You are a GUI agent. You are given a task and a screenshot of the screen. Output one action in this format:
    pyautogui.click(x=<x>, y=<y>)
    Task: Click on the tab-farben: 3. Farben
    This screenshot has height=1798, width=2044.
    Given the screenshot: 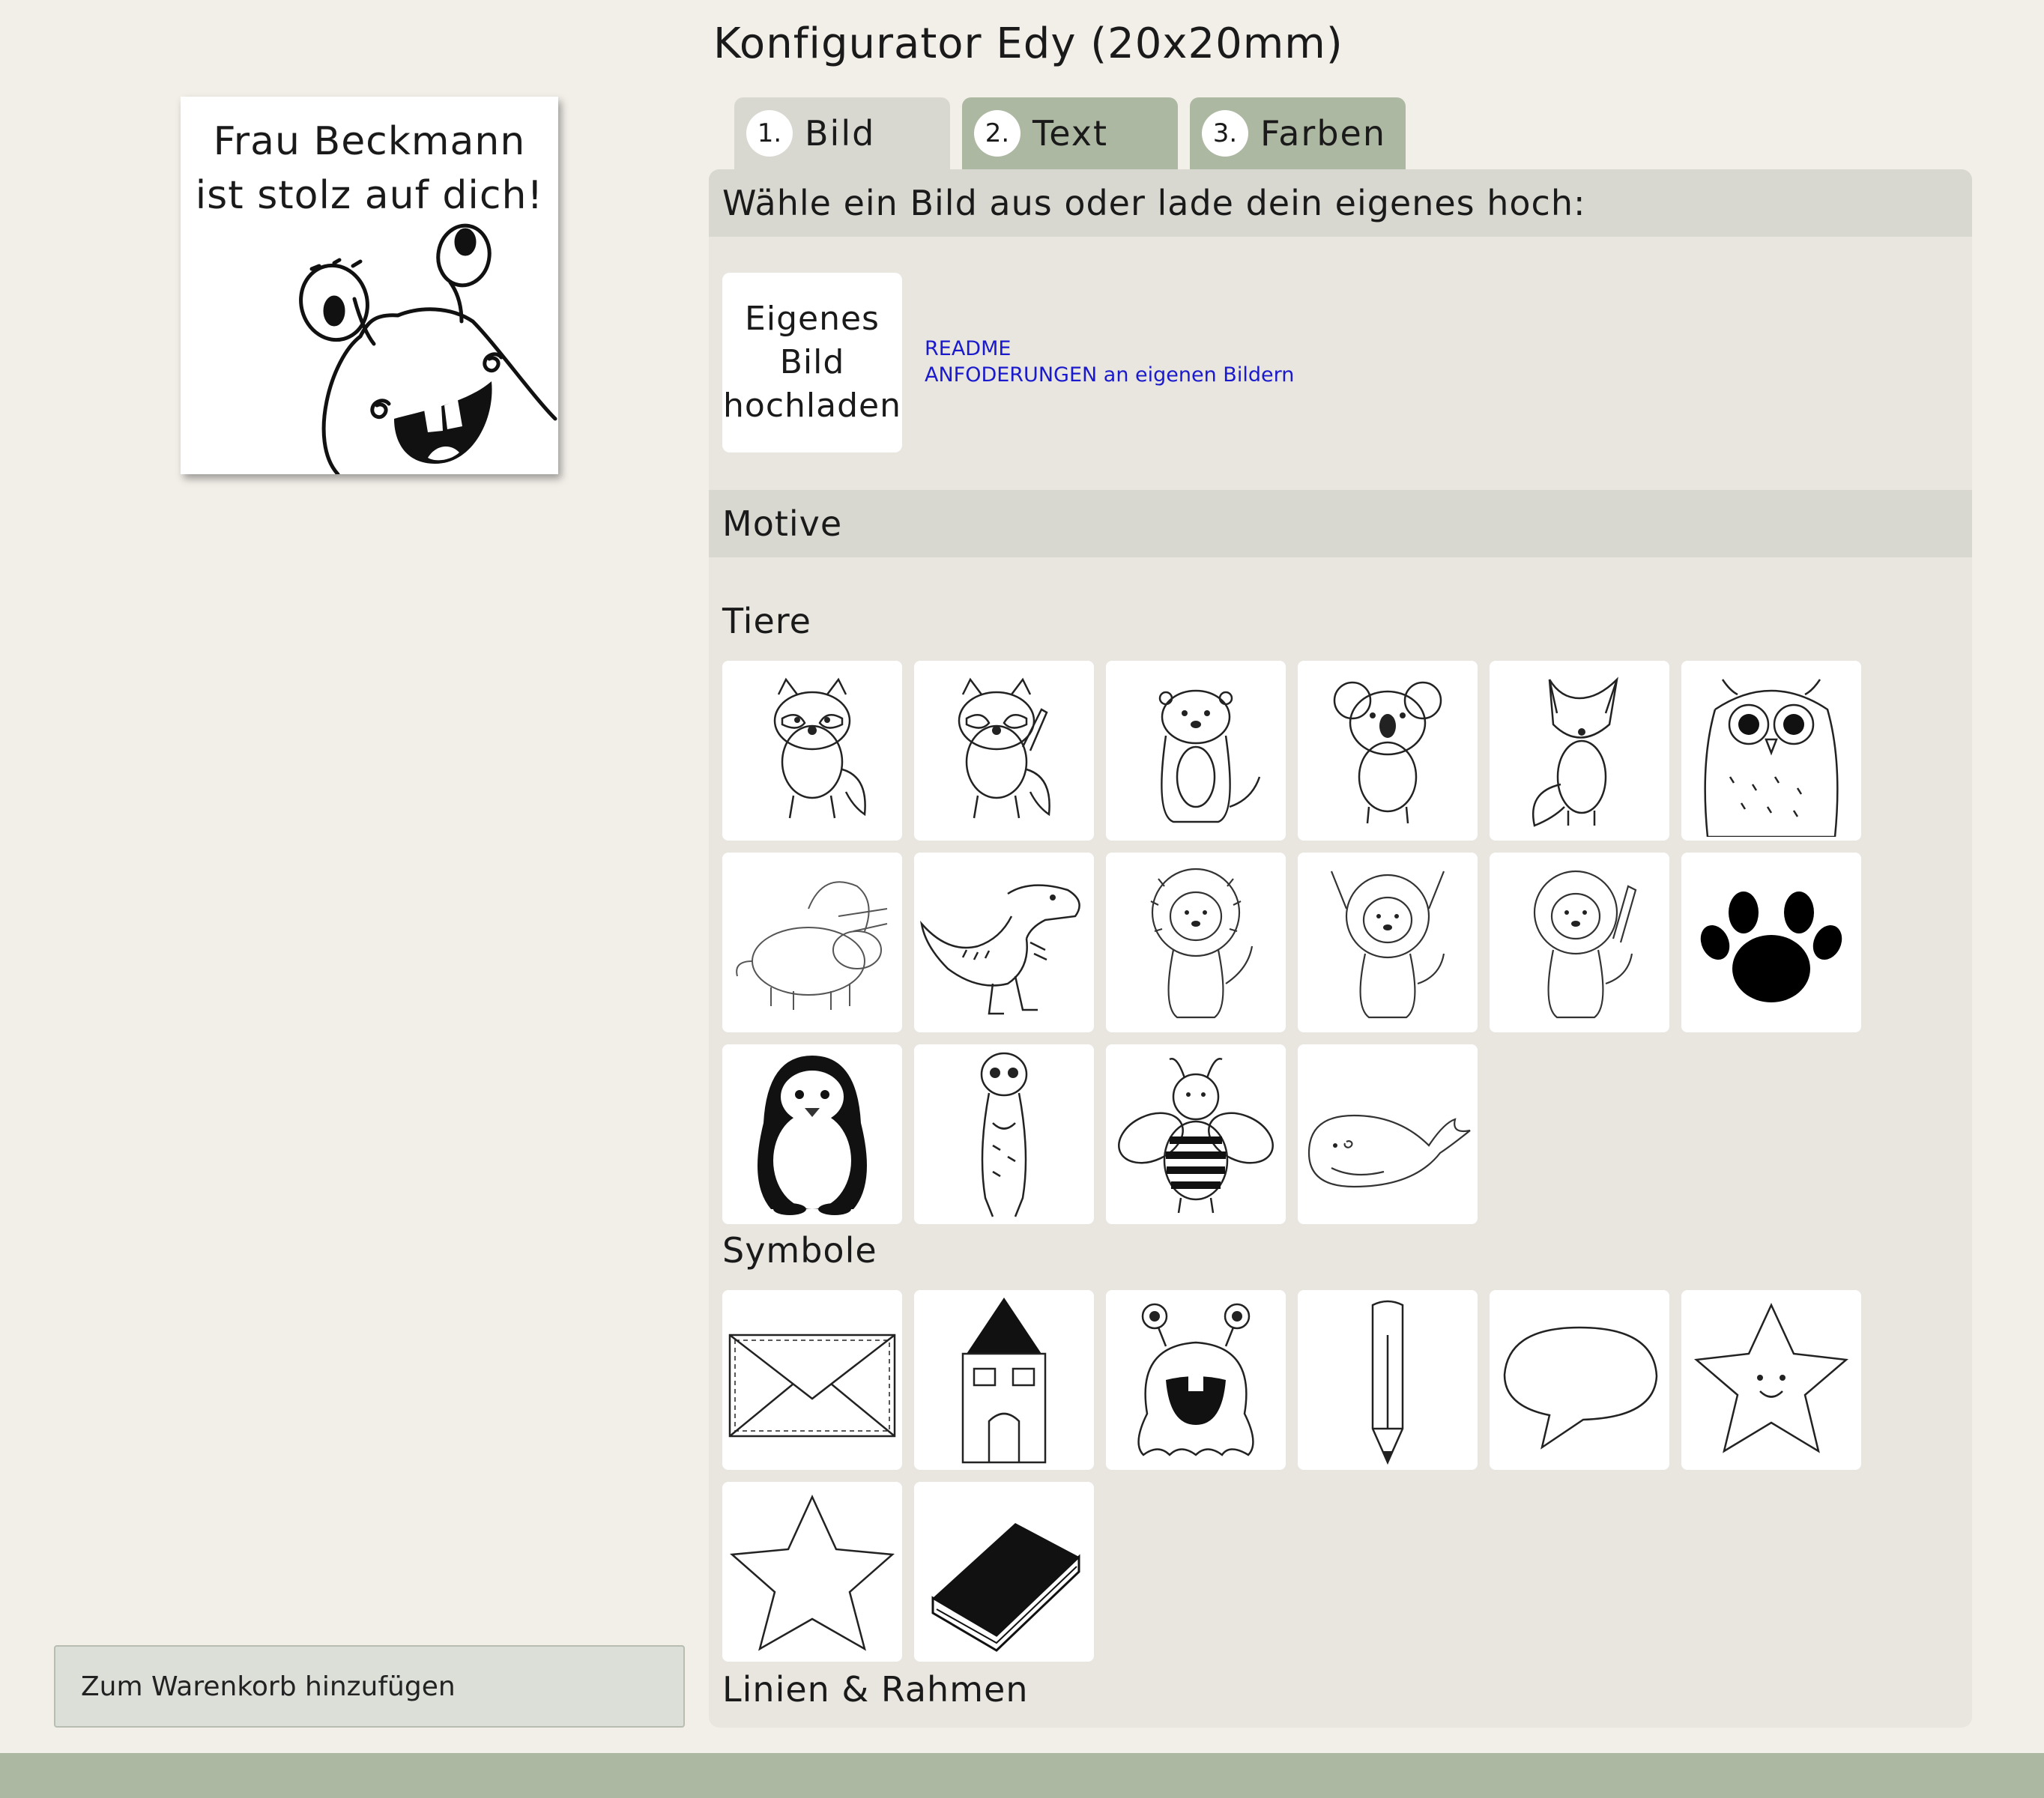 What is the action you would take?
    pyautogui.click(x=1298, y=133)
    